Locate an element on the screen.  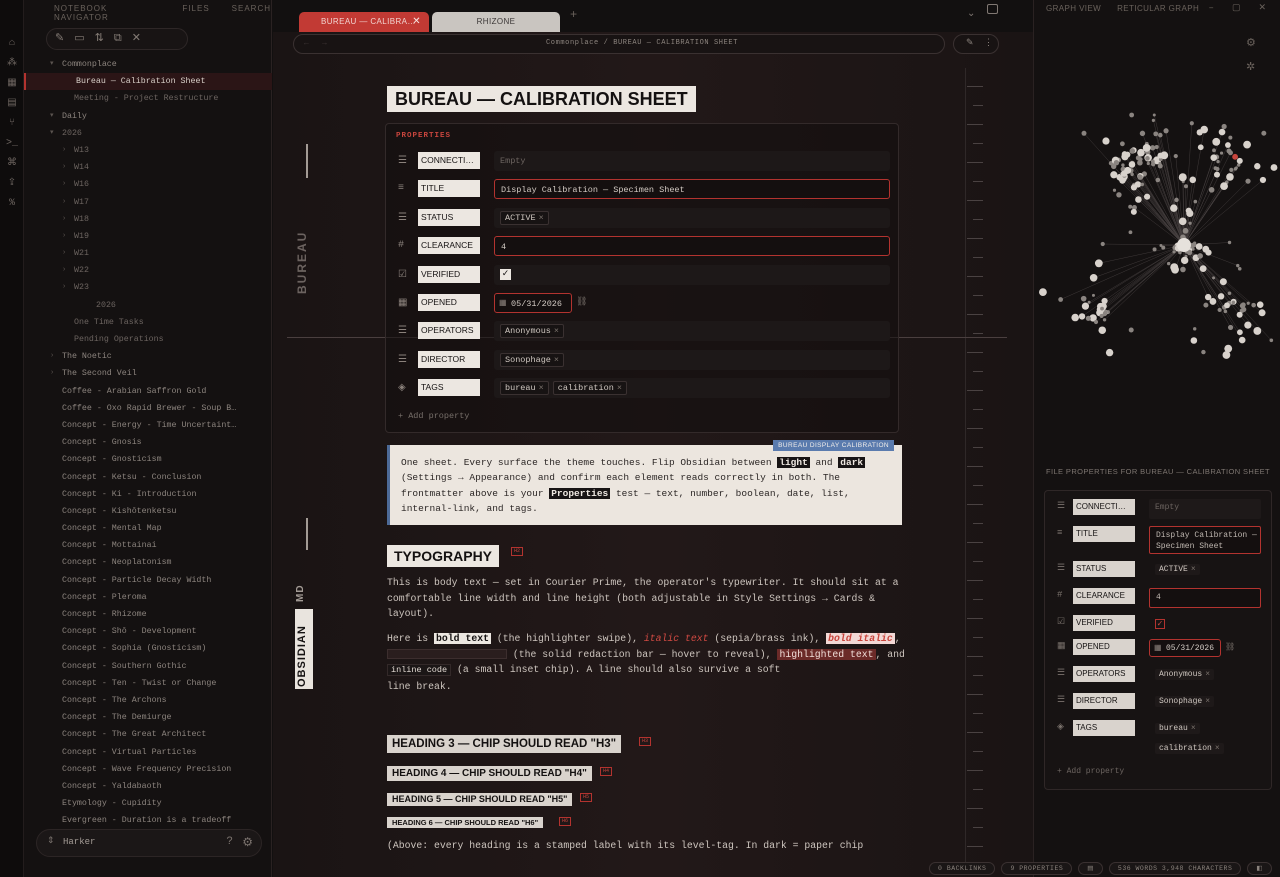
minimize-icon: – is located at coordinates (1211, 8).